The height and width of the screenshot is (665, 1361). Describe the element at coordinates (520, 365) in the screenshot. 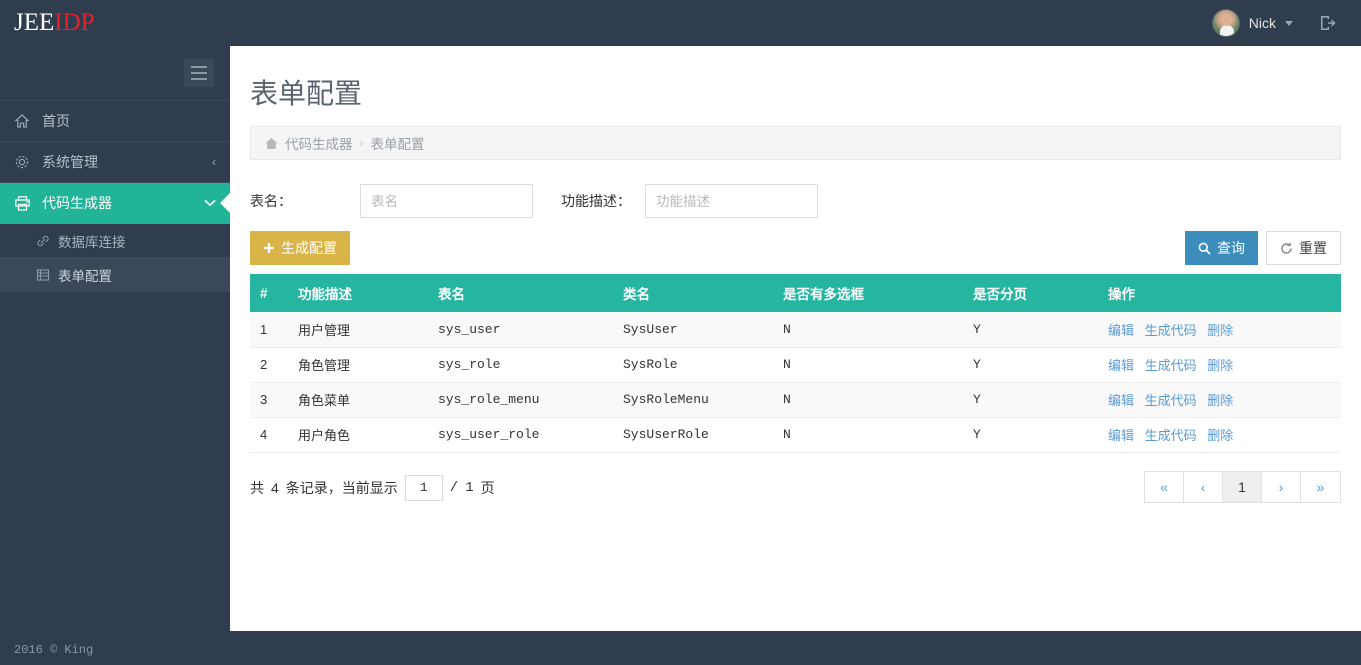

I see `cell-table: sys_role` at that location.